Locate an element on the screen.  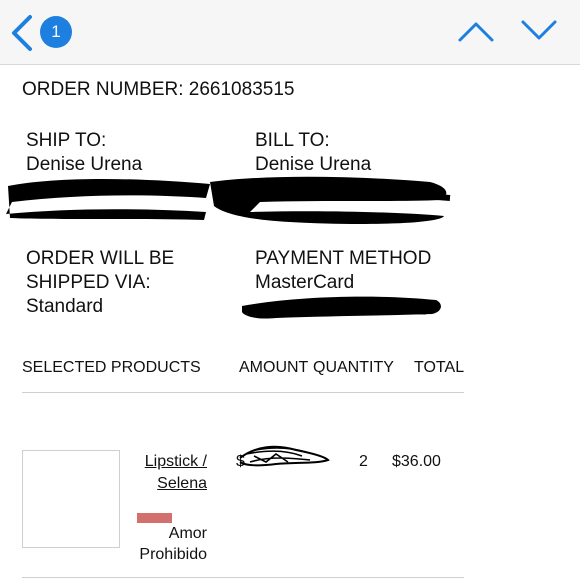
product-variant: Amor Prohibido is located at coordinates (173, 544).